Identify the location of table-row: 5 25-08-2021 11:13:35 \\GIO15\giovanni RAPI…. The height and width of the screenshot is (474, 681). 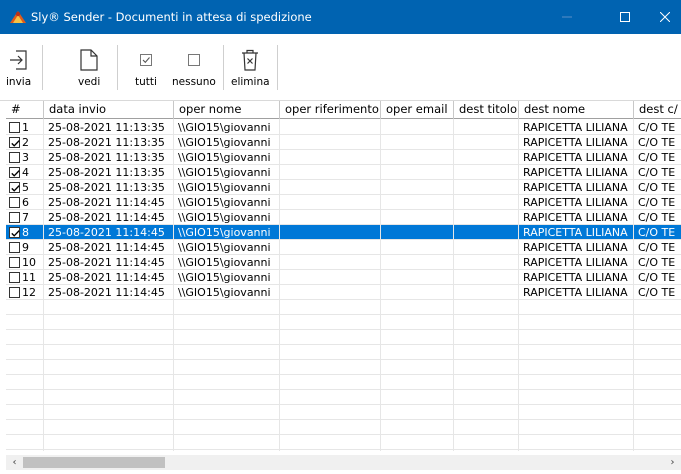
(343, 187).